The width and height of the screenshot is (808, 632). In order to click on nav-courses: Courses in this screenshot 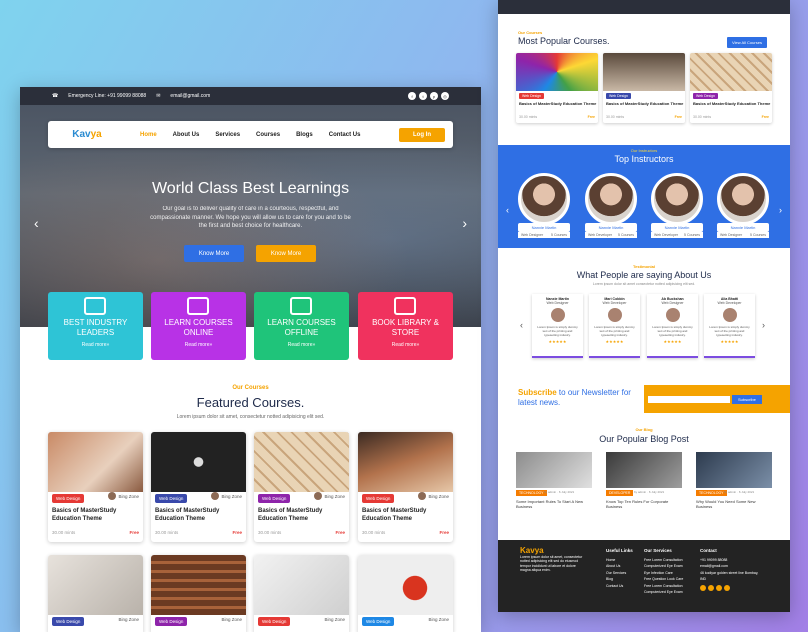, I will do `click(268, 135)`.